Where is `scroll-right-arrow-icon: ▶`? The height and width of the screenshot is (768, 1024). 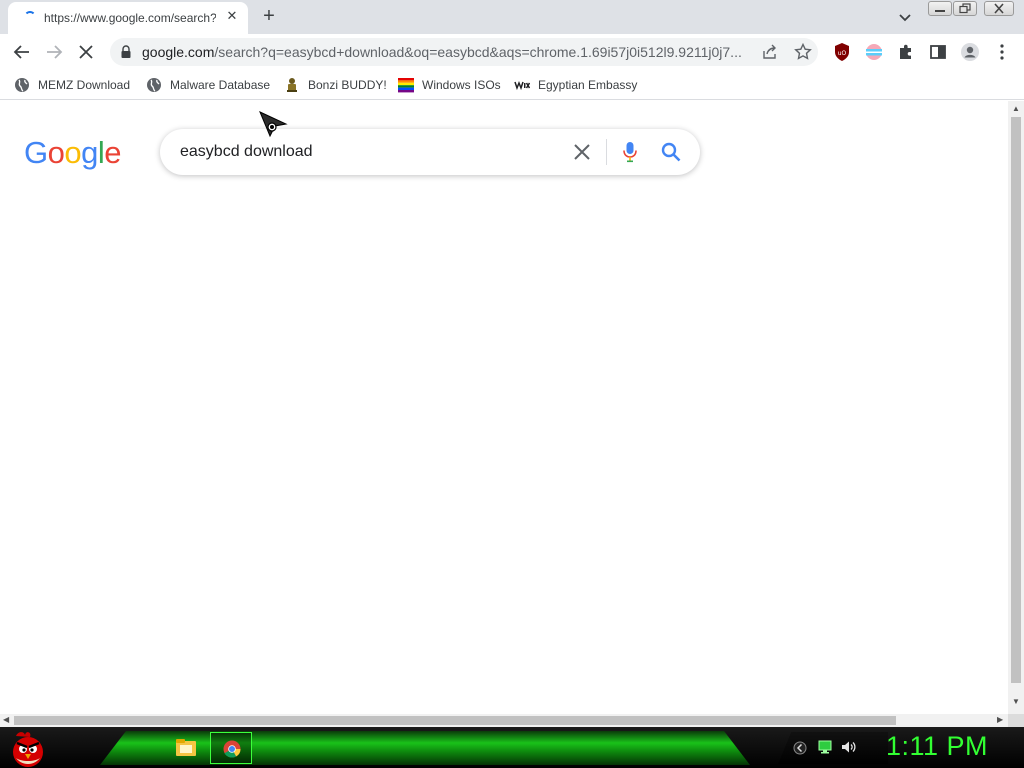
scroll-right-arrow-icon: ▶ is located at coordinates (1000, 719).